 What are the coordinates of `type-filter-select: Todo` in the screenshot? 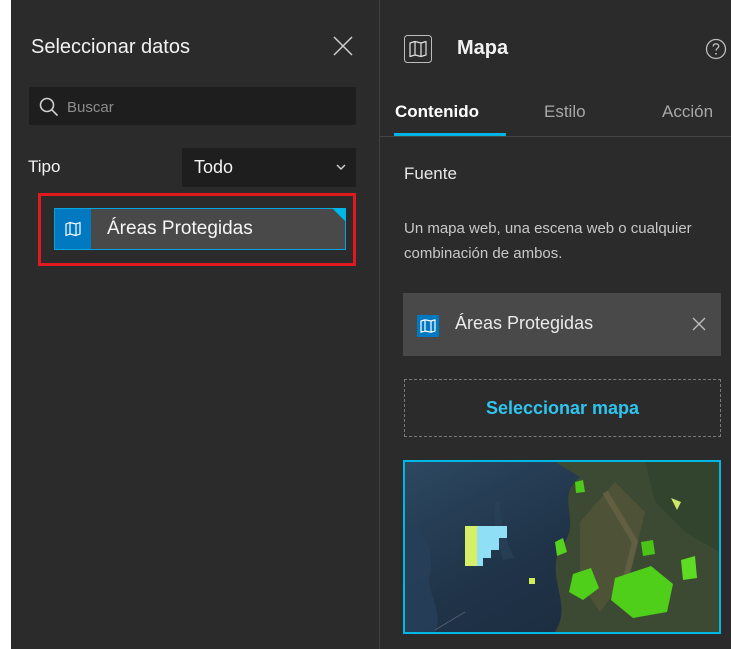 It's located at (269, 167).